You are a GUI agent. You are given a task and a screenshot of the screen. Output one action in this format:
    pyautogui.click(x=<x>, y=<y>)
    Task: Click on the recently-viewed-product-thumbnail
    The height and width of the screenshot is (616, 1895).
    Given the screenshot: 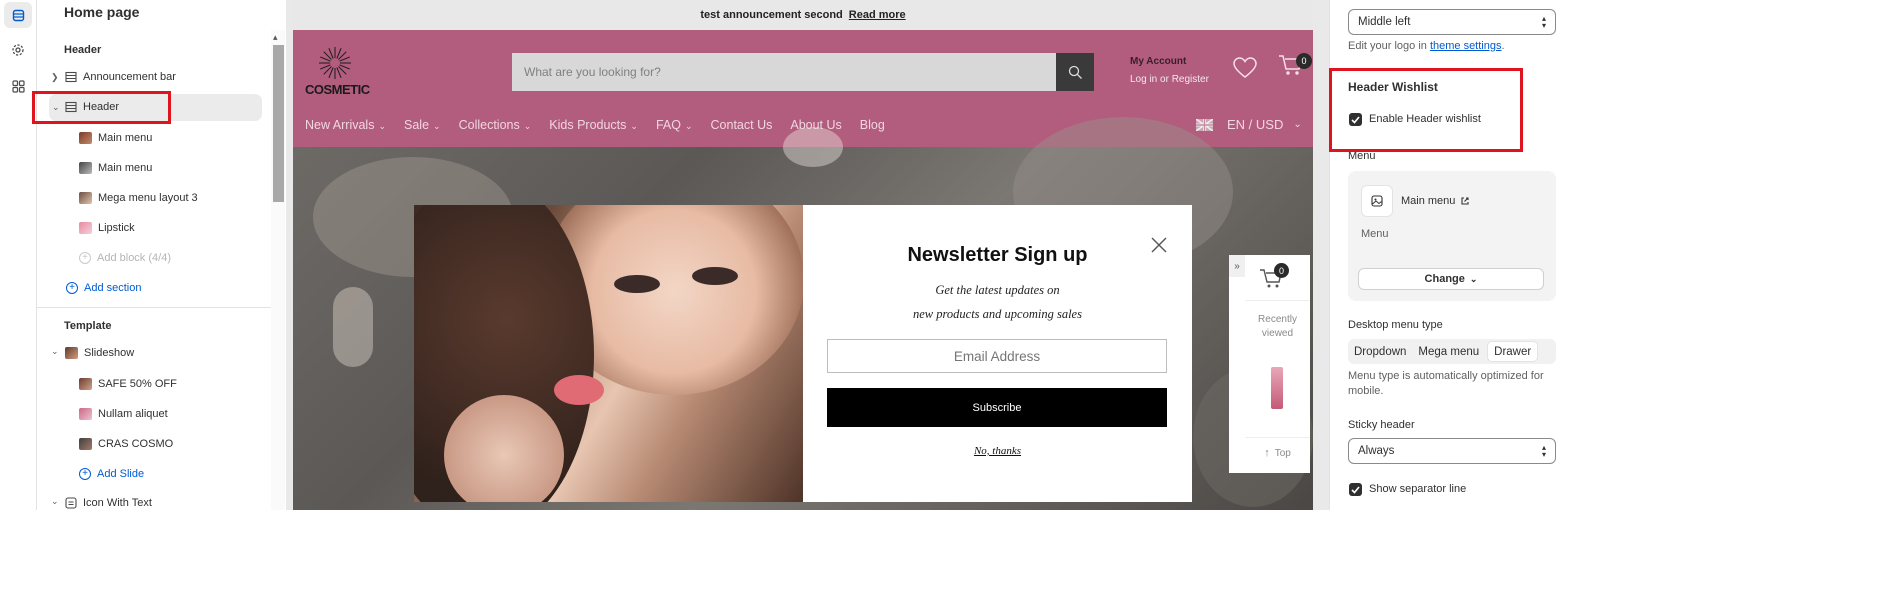 What is the action you would take?
    pyautogui.click(x=1277, y=388)
    